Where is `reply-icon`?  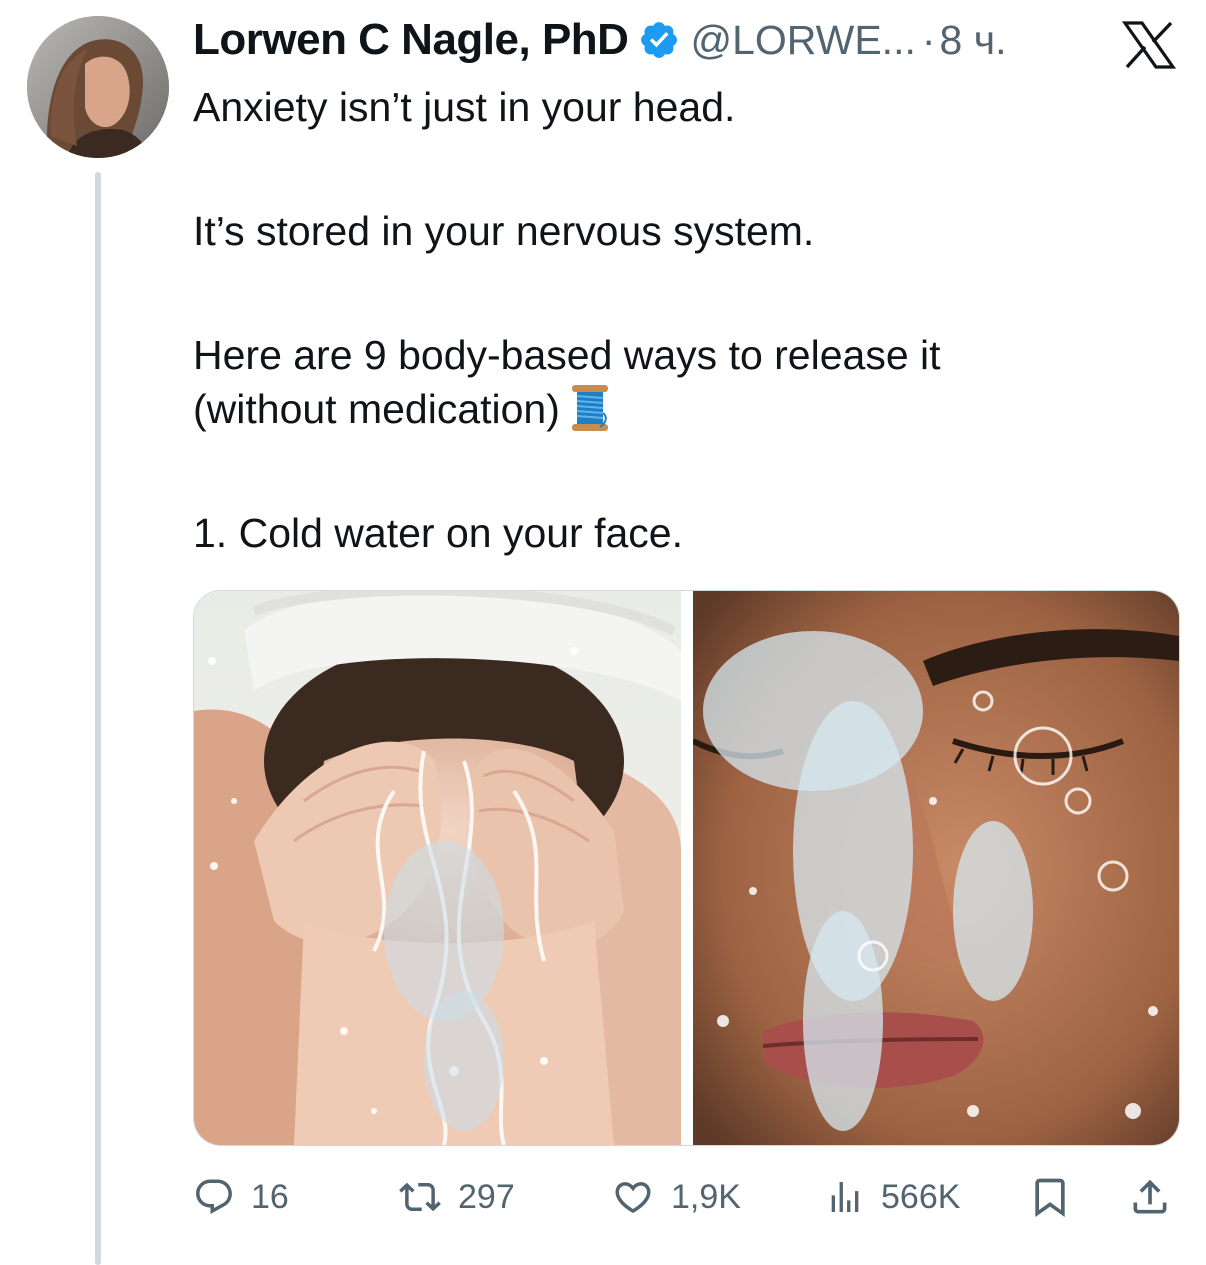 reply-icon is located at coordinates (214, 1197).